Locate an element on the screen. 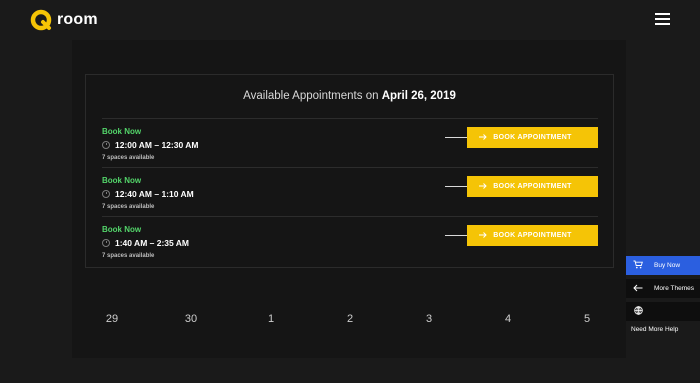 This screenshot has width=700, height=383. logo-icon is located at coordinates (41, 20).